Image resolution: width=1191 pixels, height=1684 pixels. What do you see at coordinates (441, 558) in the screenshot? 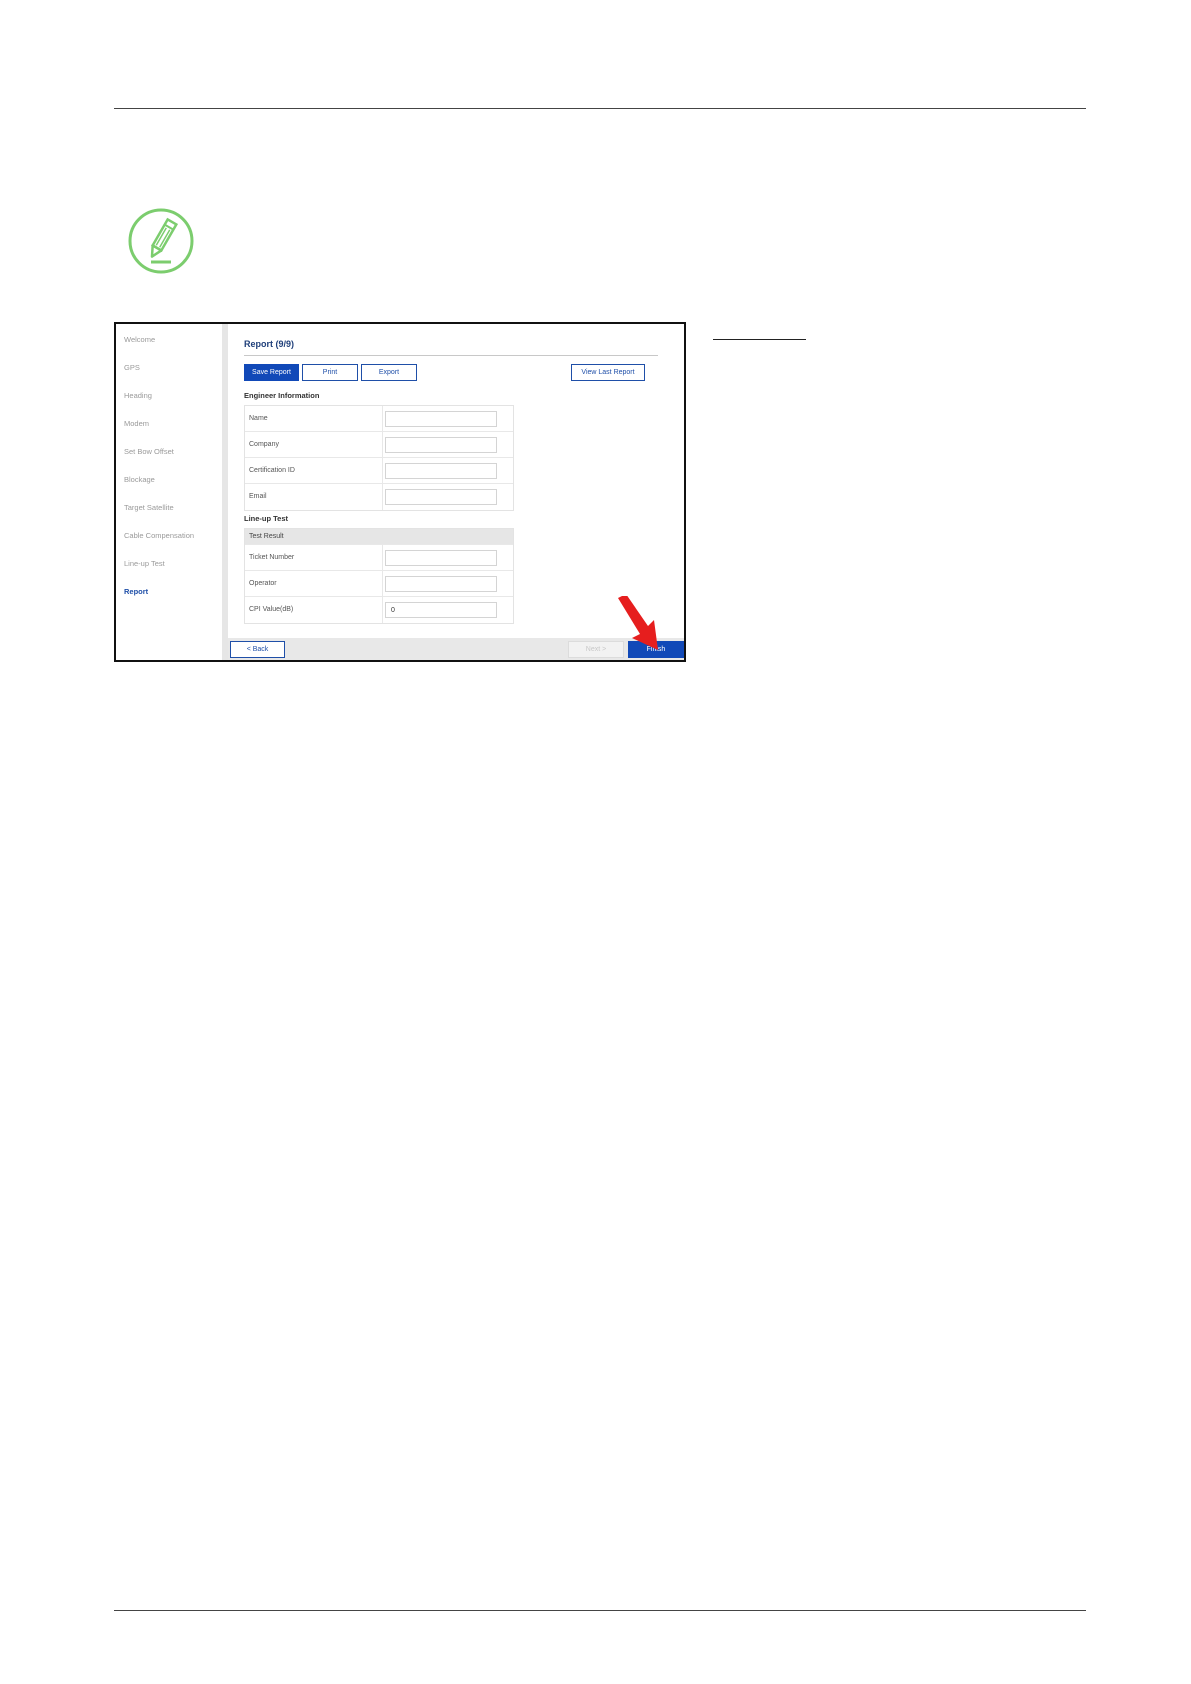
I see `ticket-number-field` at bounding box center [441, 558].